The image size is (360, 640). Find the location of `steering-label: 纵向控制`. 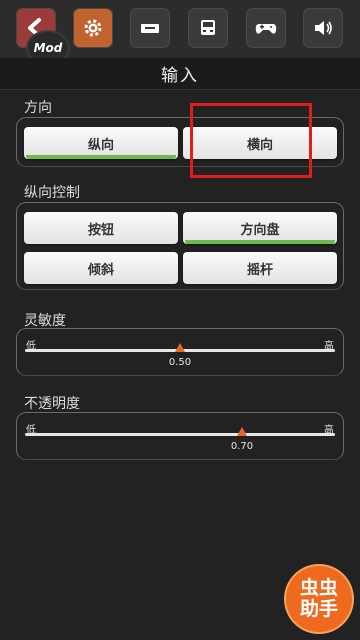

steering-label: 纵向控制 is located at coordinates (52, 193).